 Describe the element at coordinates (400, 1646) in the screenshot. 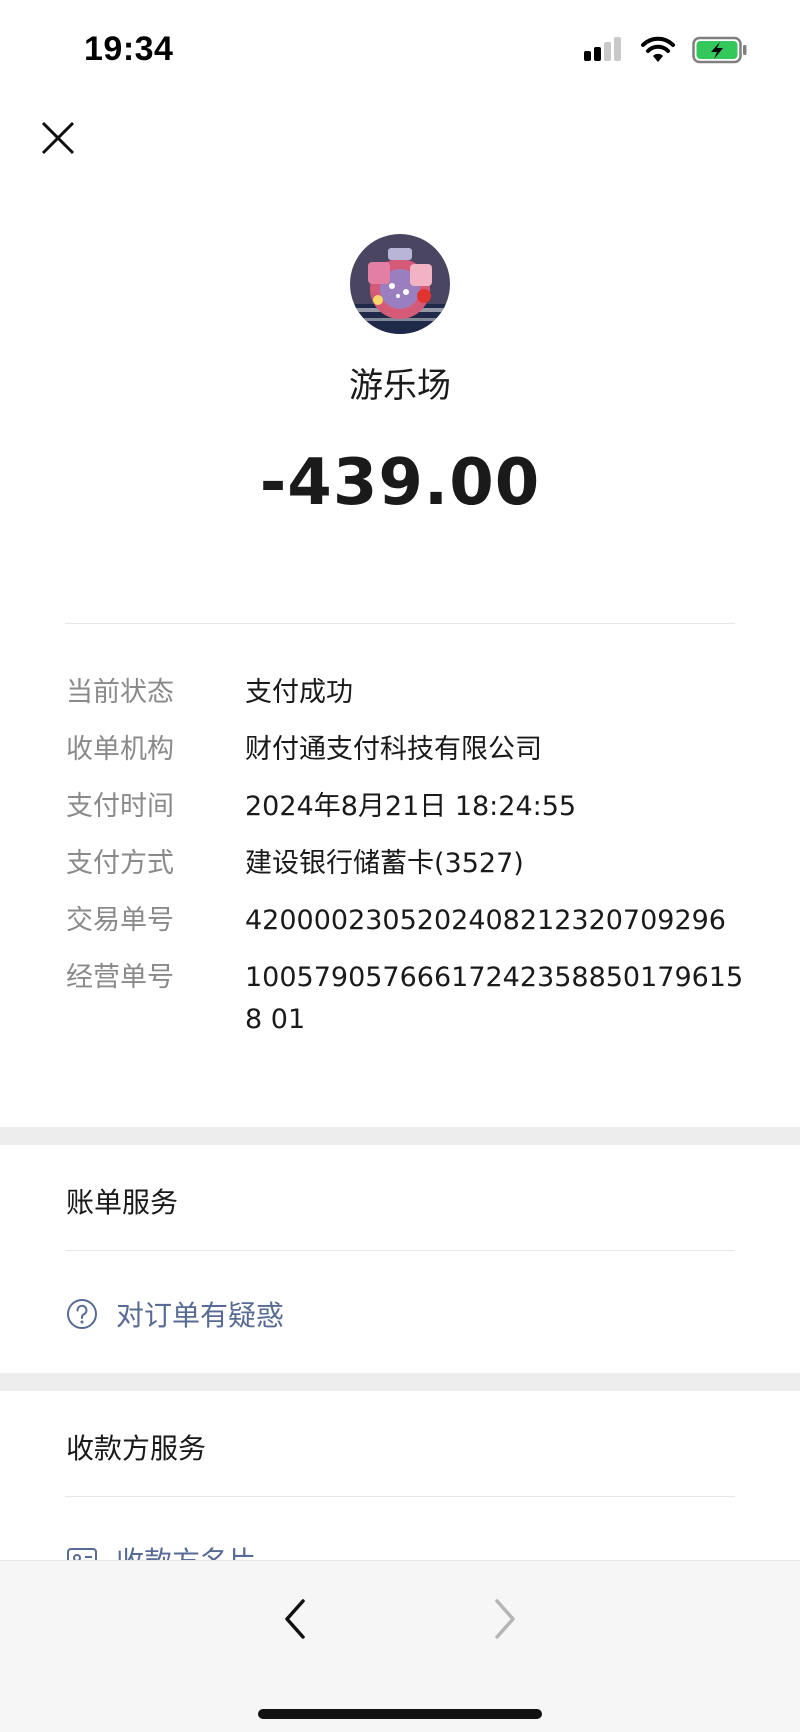

I see `browser-bottom-bar` at that location.